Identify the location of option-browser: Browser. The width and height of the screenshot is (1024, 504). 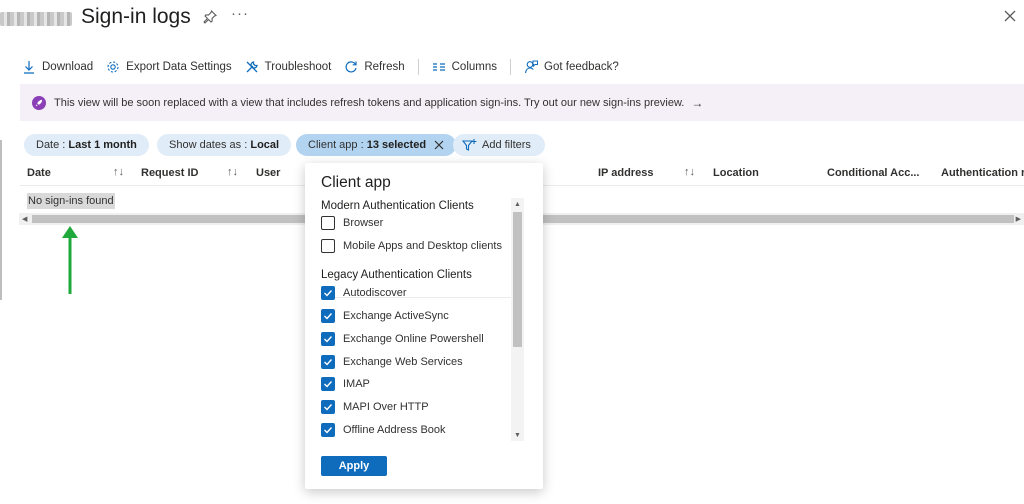
(352, 223).